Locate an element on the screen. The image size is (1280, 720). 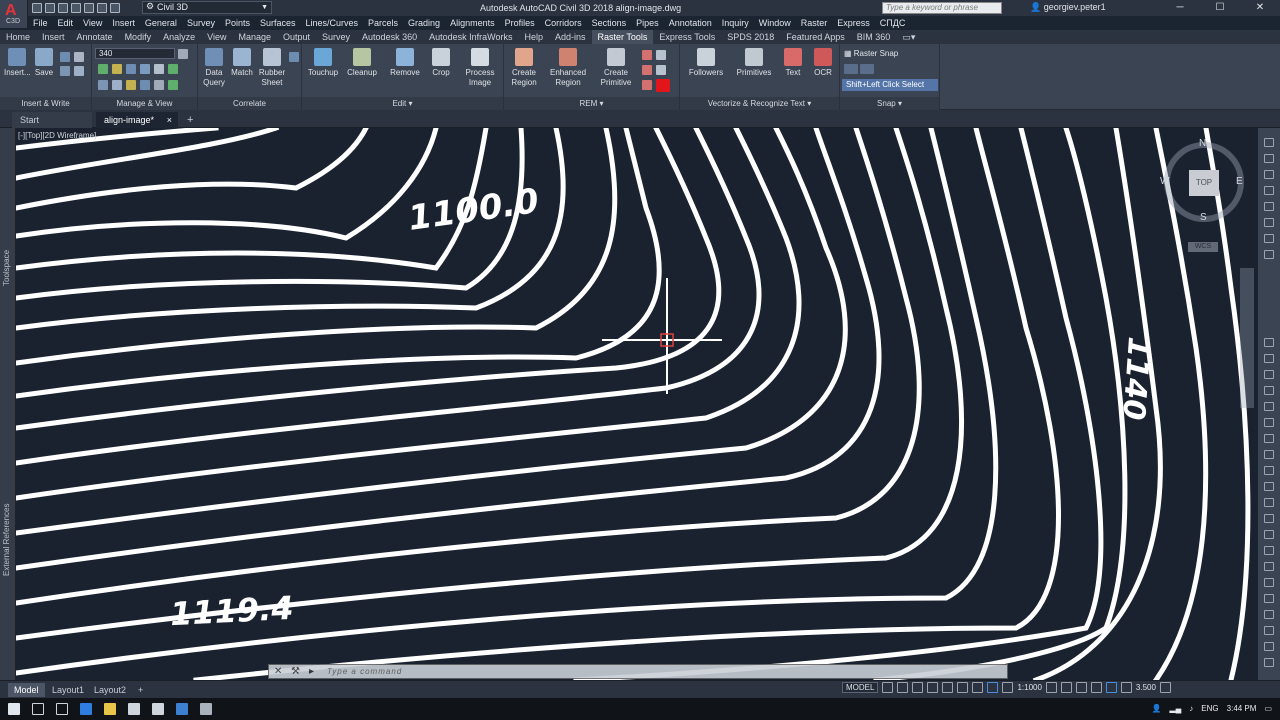
ortho-icon is located at coordinates (918, 687).